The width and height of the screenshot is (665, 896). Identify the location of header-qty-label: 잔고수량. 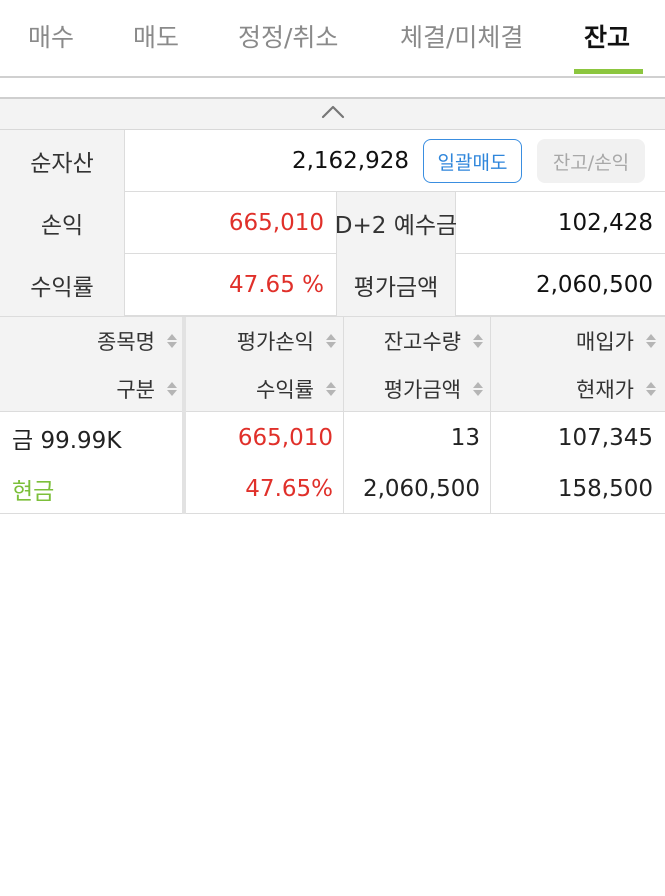
(422, 342).